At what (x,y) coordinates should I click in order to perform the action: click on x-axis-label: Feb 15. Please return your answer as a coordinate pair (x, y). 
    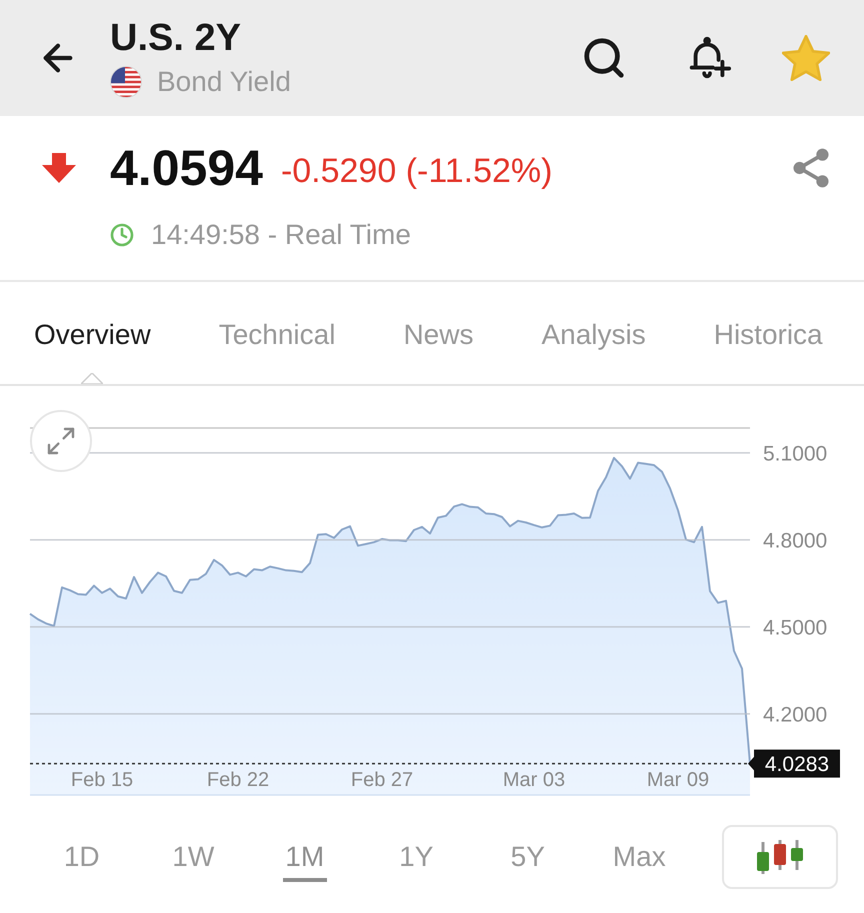
    Looking at the image, I should click on (102, 780).